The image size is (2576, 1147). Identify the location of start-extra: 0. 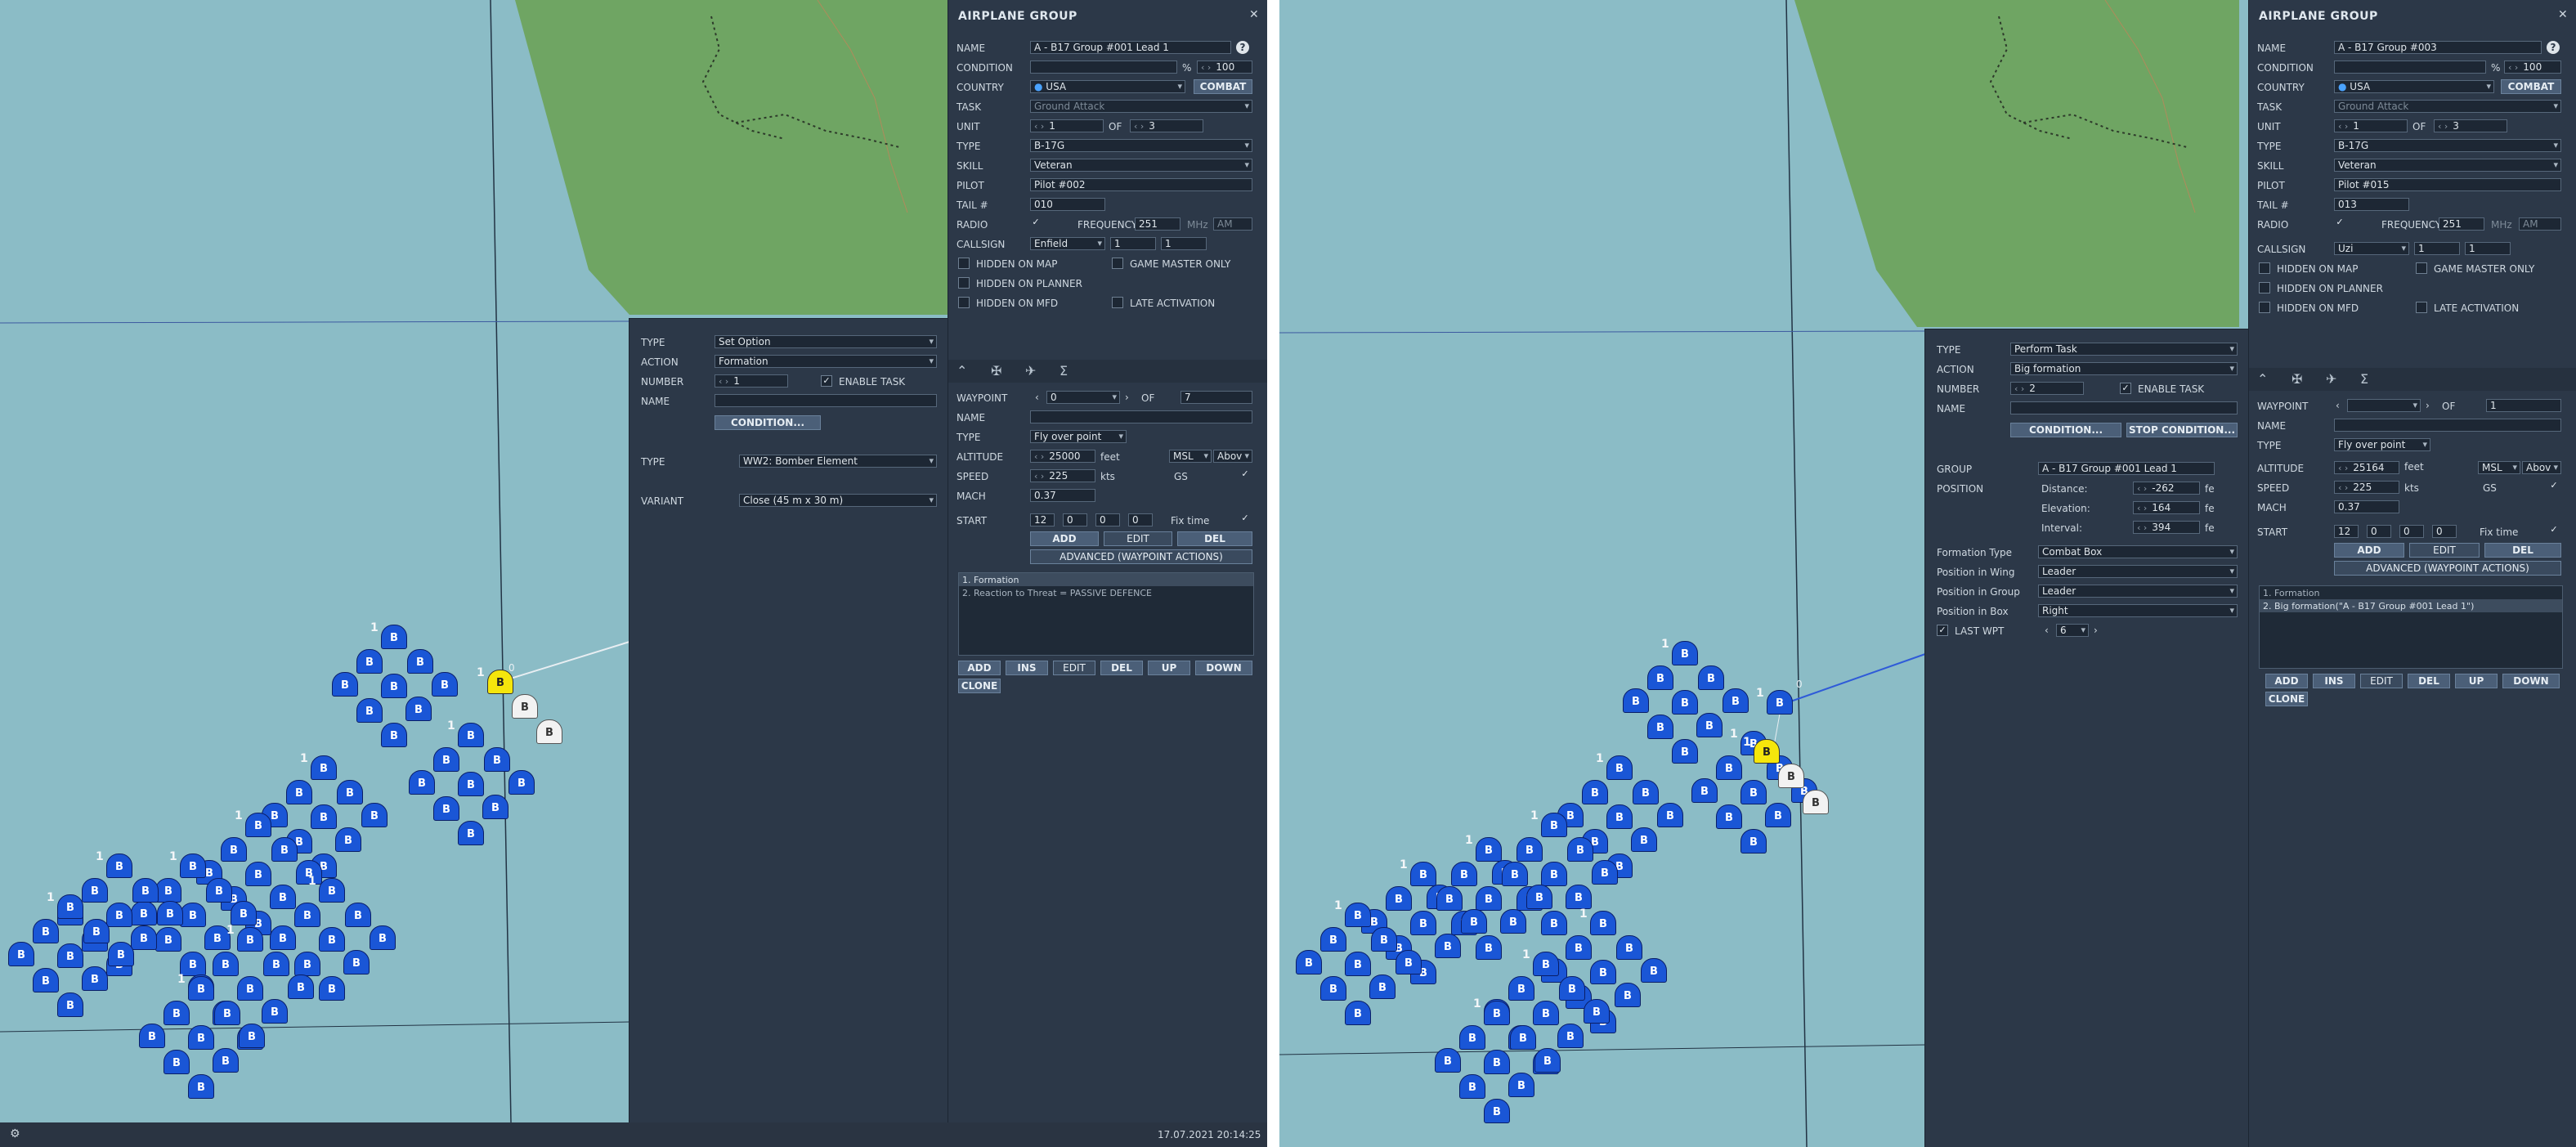
(2444, 531).